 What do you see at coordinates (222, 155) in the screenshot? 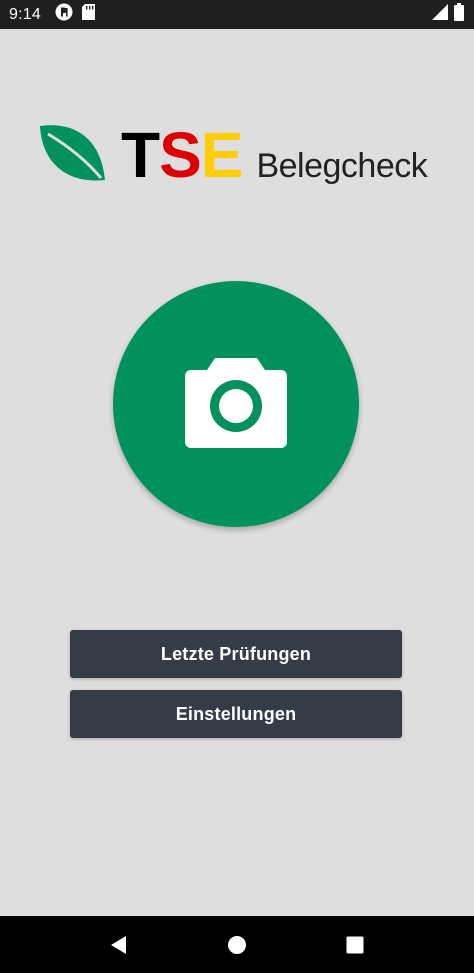
I see `logo-letter-e: E` at bounding box center [222, 155].